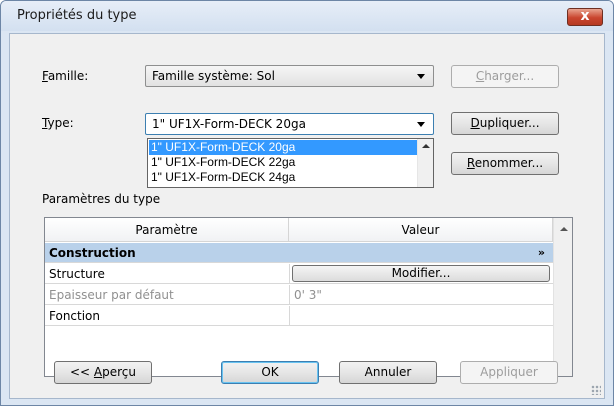 This screenshot has width=614, height=406. What do you see at coordinates (270, 372) in the screenshot?
I see `ok-button: OK` at bounding box center [270, 372].